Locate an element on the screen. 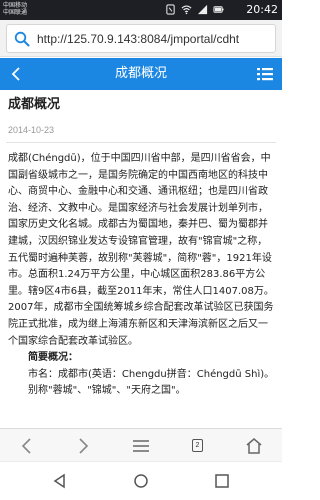  hamburger-menu-icon is located at coordinates (141, 446).